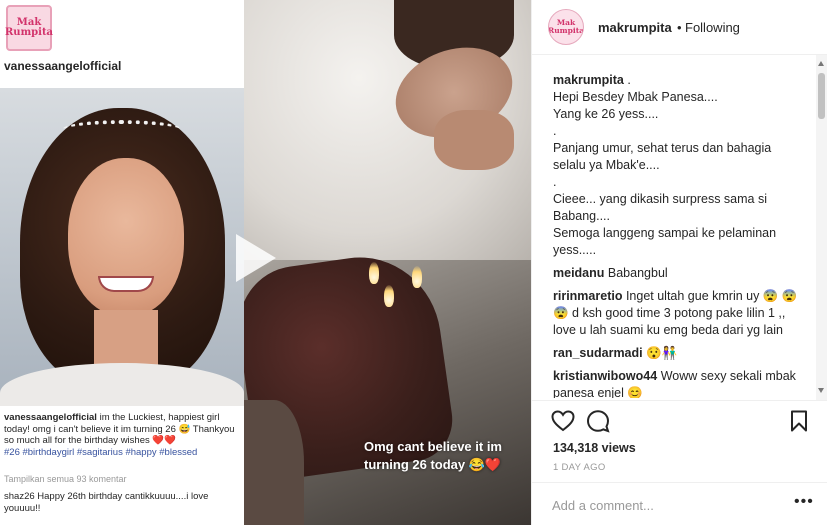  What do you see at coordinates (712, 27) in the screenshot?
I see `following-button: Following` at bounding box center [712, 27].